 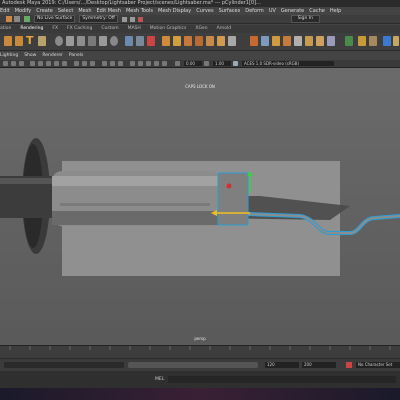 I want to click on boolean-icon, so click(x=151, y=41).